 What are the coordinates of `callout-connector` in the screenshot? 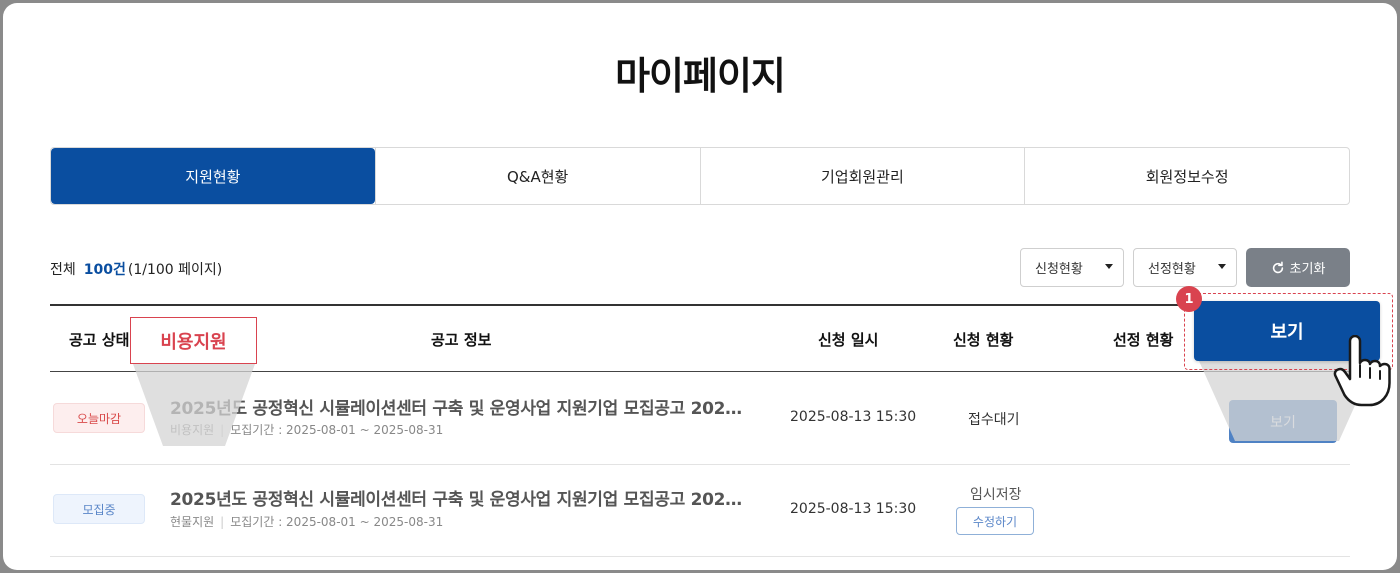 It's located at (194, 405).